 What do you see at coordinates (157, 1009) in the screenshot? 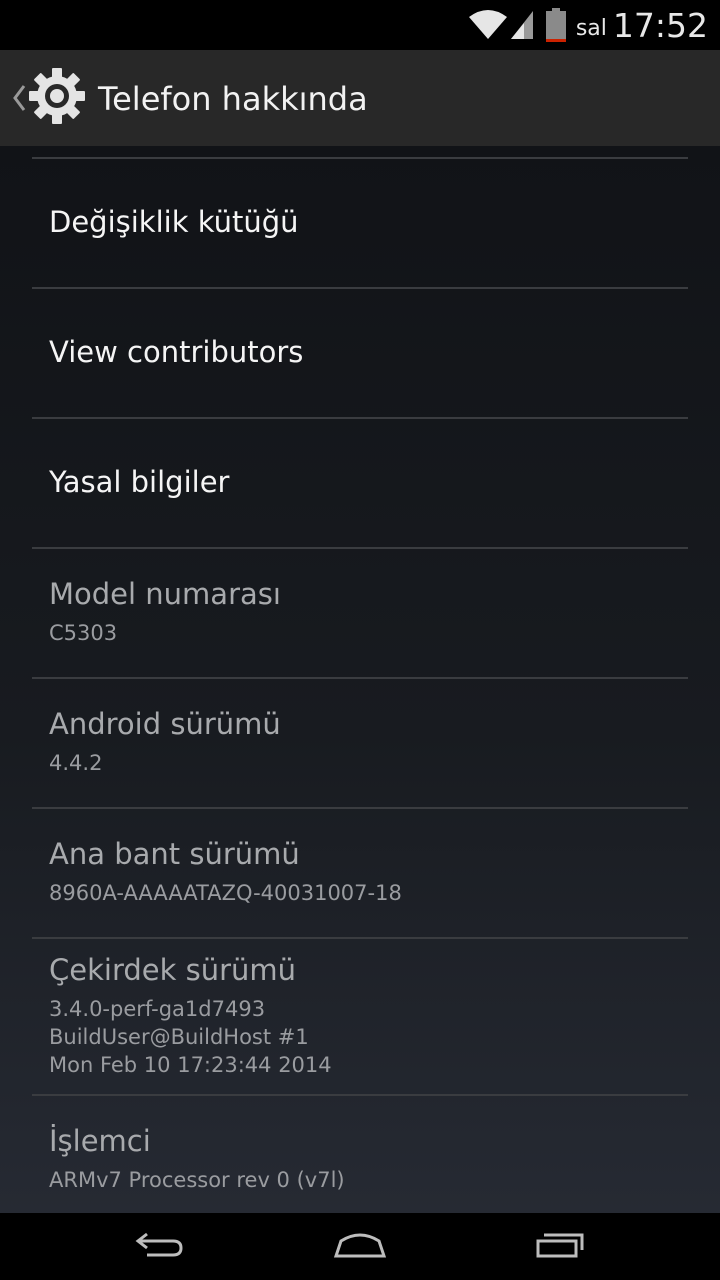
I see `item-summary-line: 3.4.0-perf-ga1d7493` at bounding box center [157, 1009].